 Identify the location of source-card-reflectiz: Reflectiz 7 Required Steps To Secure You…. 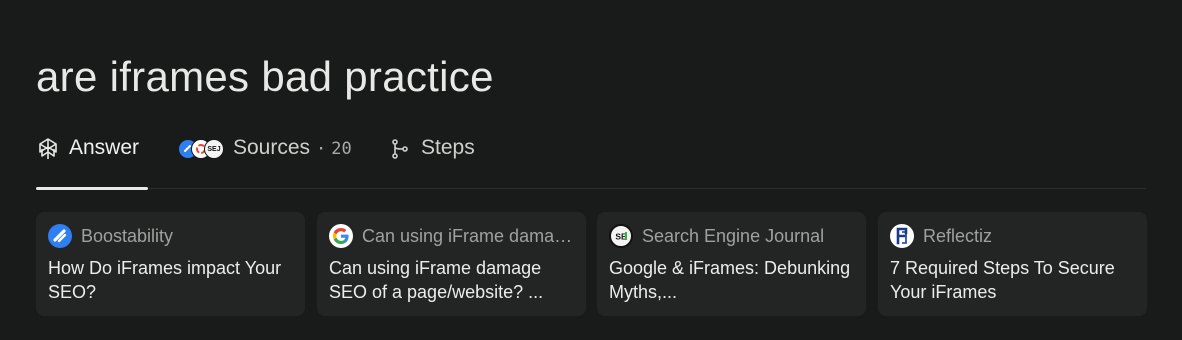
(1012, 264).